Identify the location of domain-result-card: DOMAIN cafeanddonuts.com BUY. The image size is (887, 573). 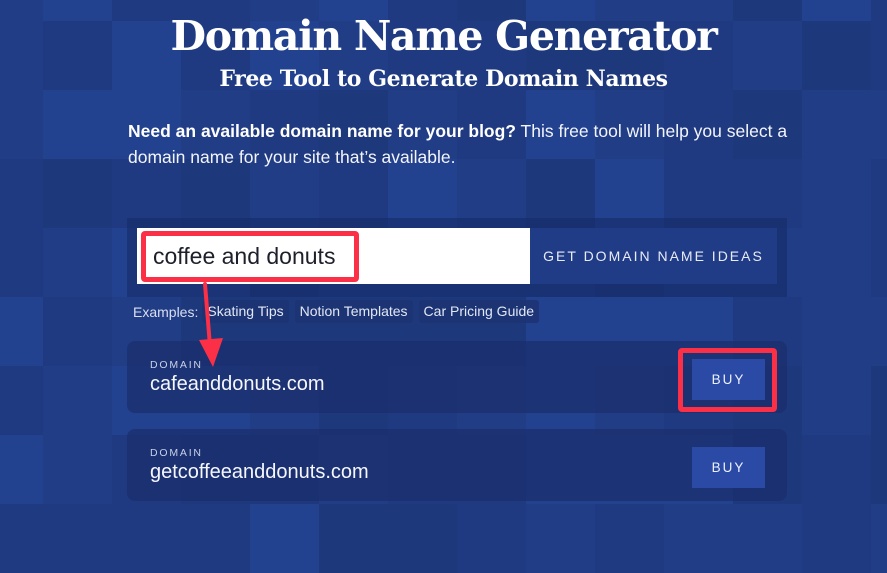
(457, 377).